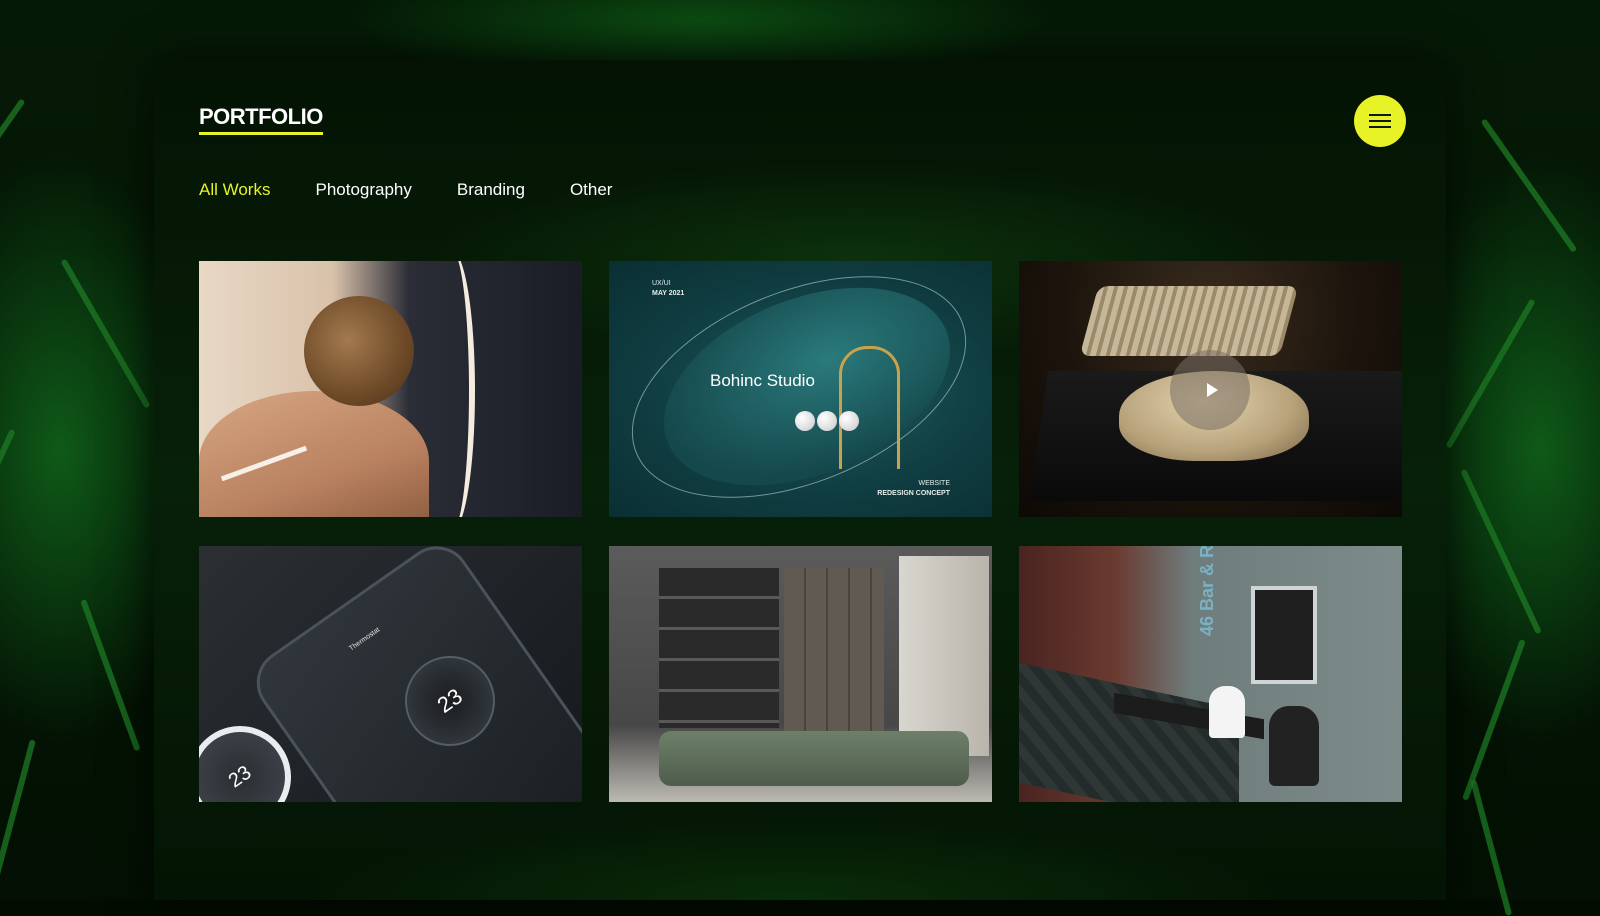 This screenshot has width=1600, height=916. Describe the element at coordinates (1129, 732) in the screenshot. I see `tufted-bench` at that location.